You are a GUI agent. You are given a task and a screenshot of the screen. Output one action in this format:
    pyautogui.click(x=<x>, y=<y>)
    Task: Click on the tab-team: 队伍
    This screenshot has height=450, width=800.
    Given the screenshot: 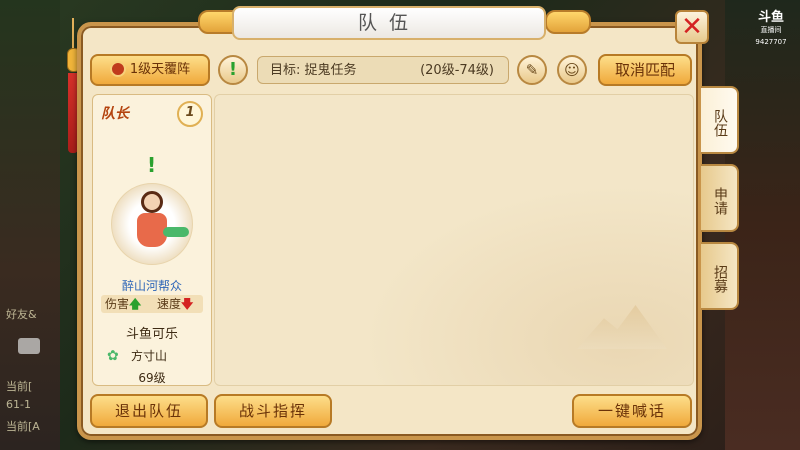 What is the action you would take?
    pyautogui.click(x=720, y=120)
    